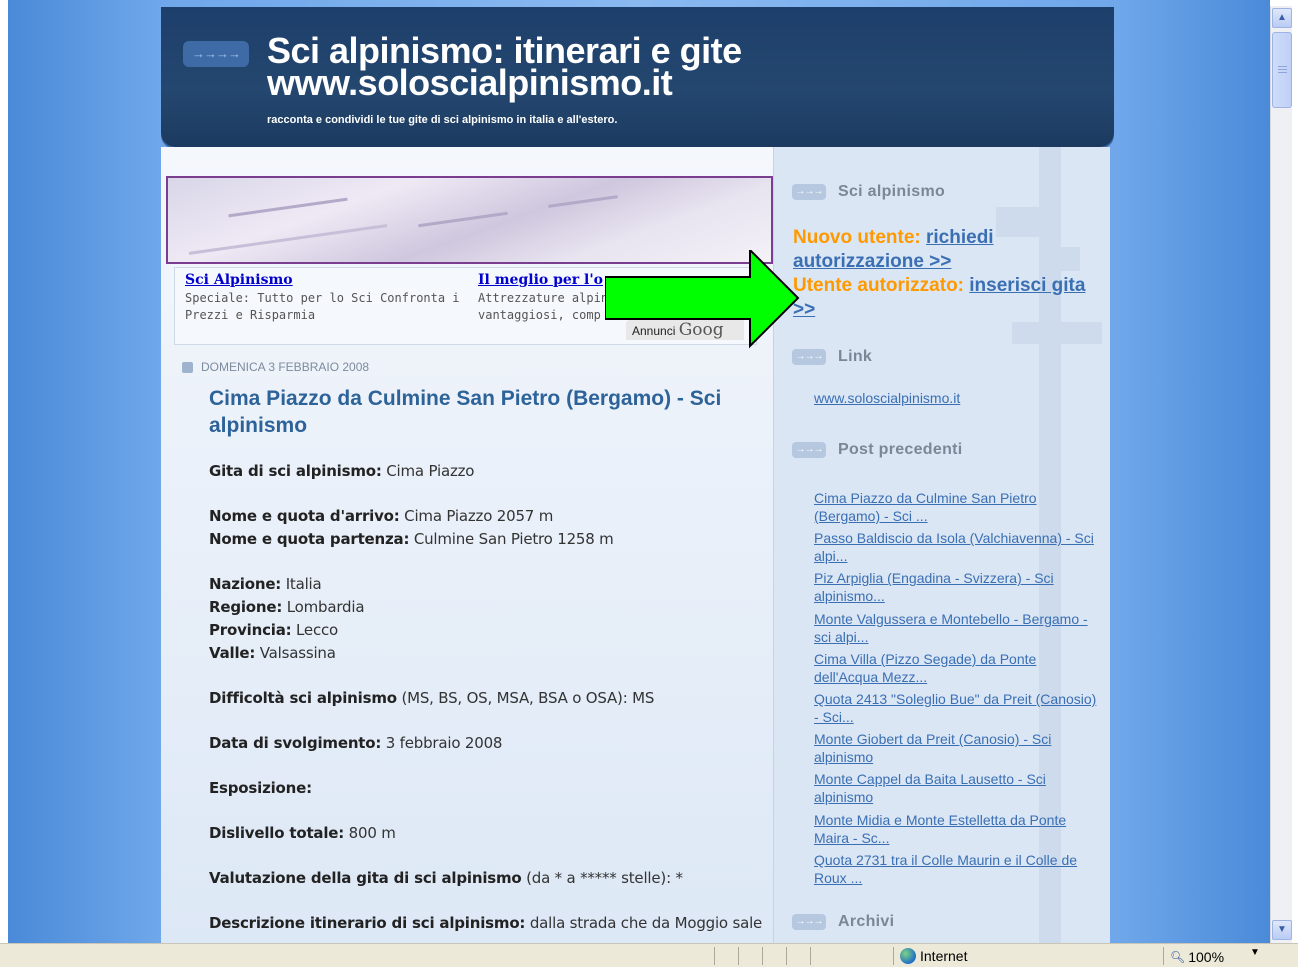 The height and width of the screenshot is (967, 1298). What do you see at coordinates (855, 356) in the screenshot?
I see `sidebar-heading-text: Link` at bounding box center [855, 356].